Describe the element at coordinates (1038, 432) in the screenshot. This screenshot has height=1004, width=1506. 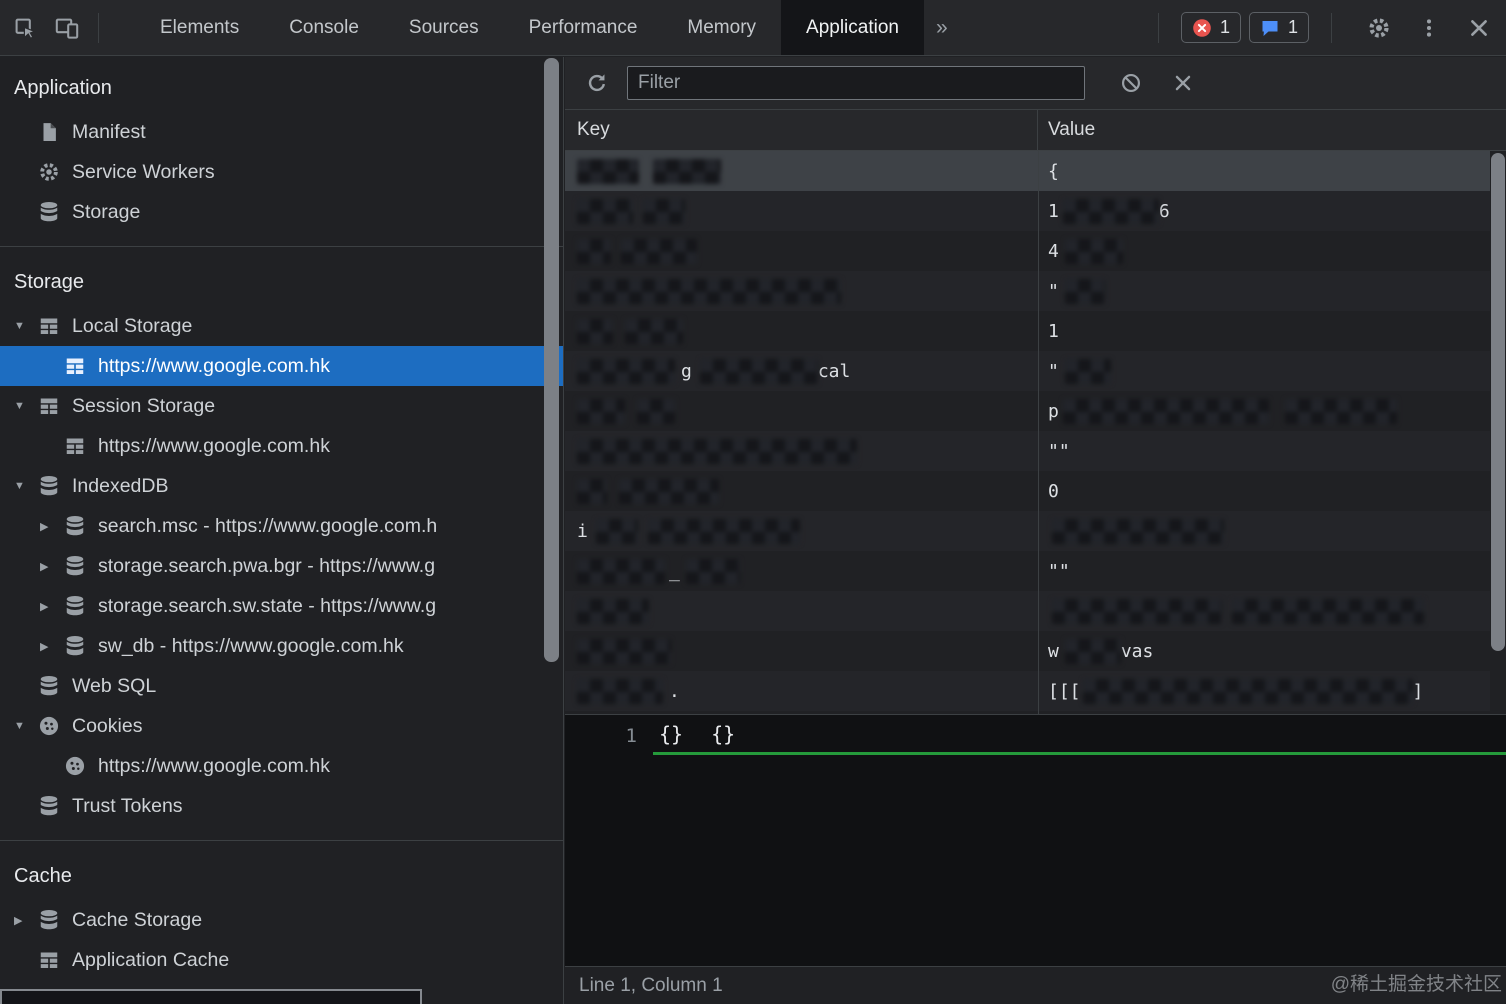
I see `column-divider` at that location.